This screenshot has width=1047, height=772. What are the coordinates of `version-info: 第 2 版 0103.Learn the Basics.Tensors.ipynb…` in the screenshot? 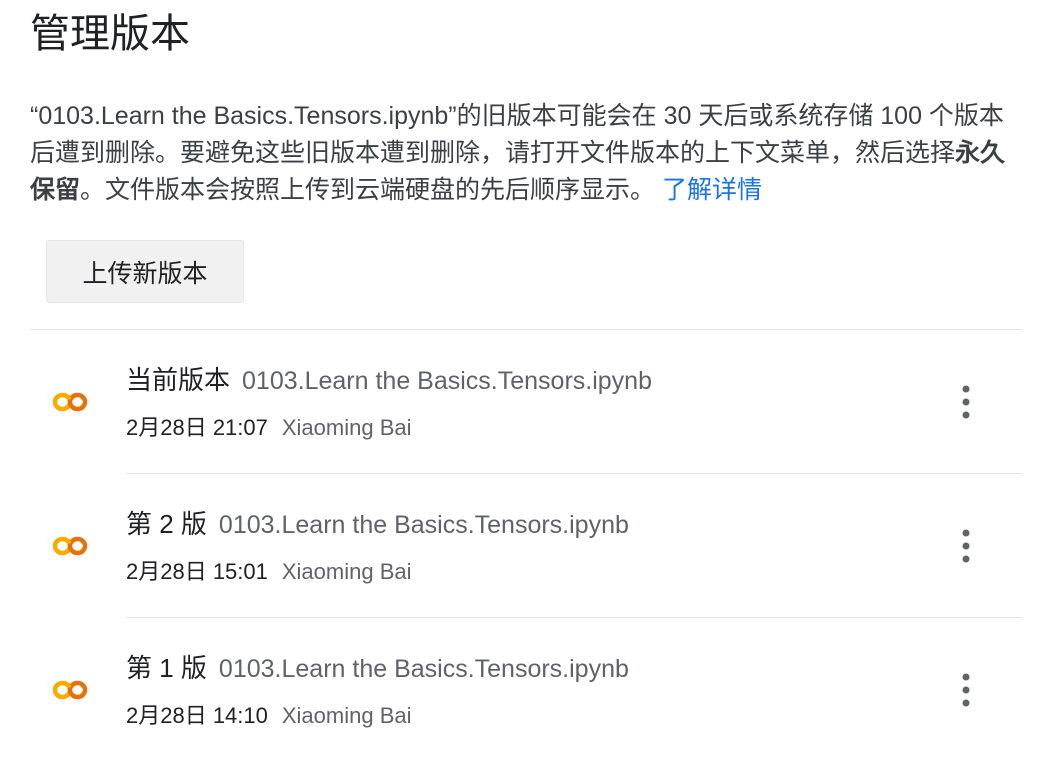 It's located at (524, 547).